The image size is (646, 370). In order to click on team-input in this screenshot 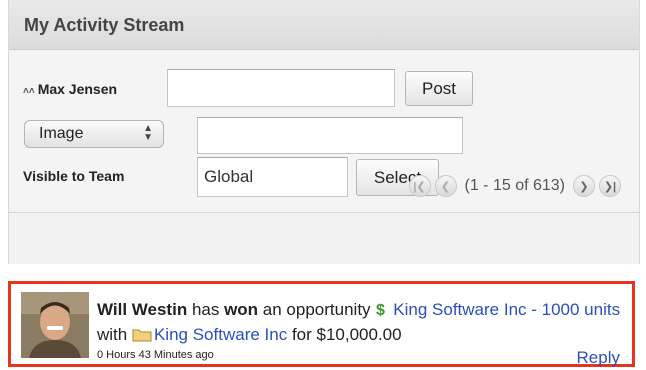, I will do `click(272, 177)`.